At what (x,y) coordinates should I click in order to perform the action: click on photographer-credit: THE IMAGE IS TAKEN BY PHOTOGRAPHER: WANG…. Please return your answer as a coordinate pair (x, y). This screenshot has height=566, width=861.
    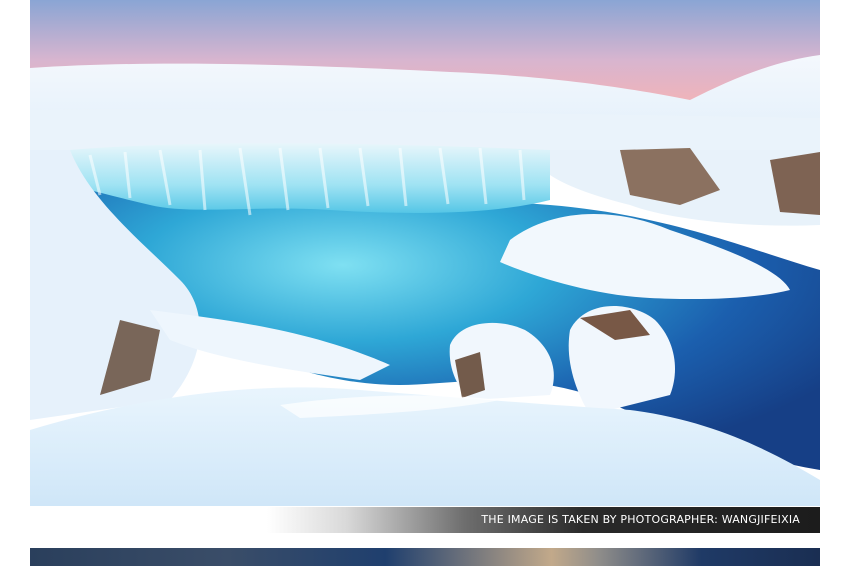
    Looking at the image, I should click on (640, 519).